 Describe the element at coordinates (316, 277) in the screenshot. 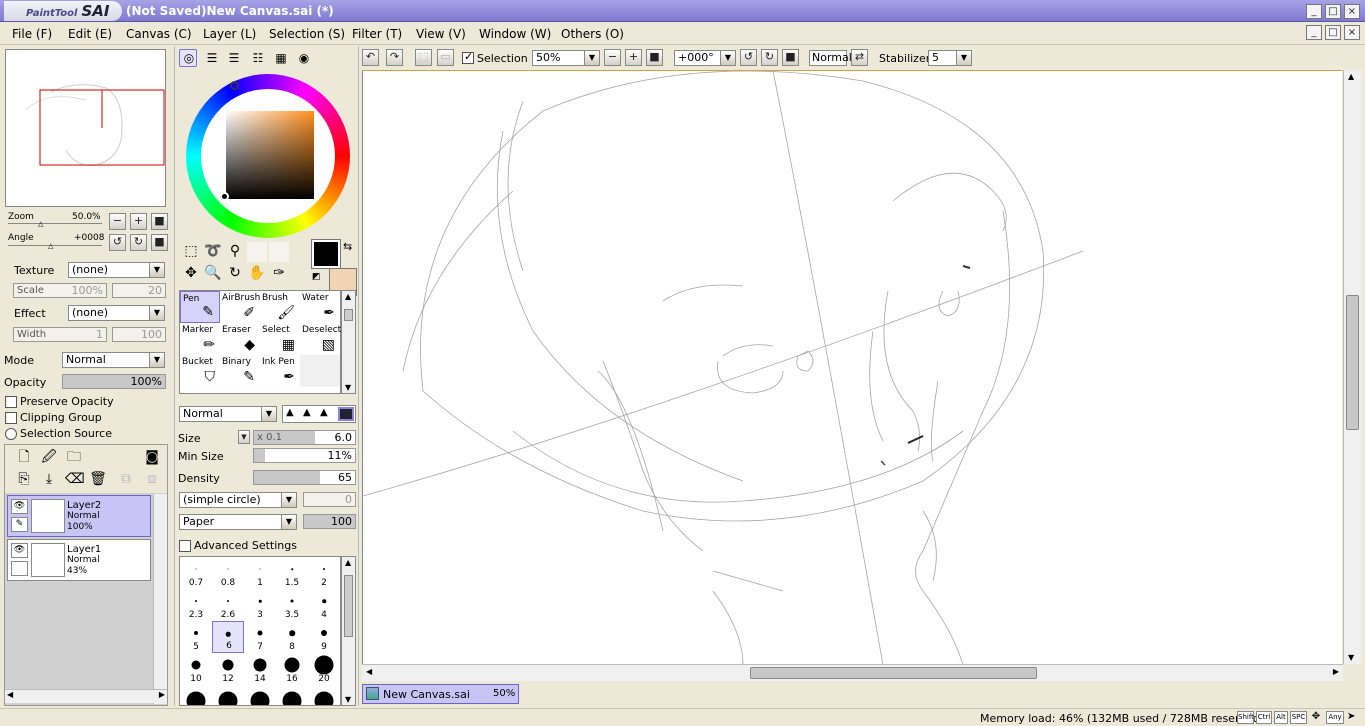

I see `default-colors-icon: ◩` at that location.